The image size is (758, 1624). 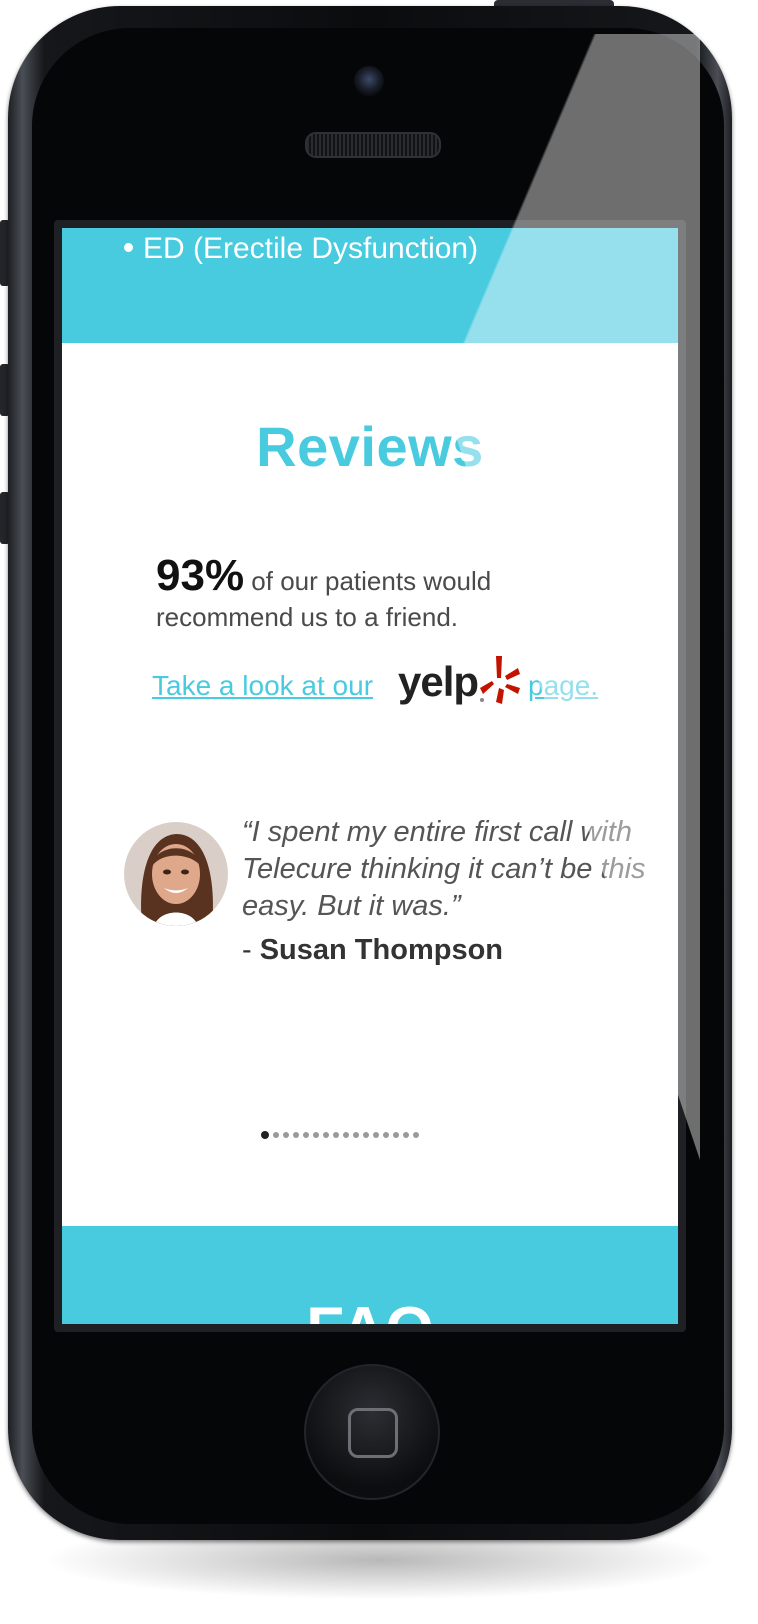 What do you see at coordinates (200, 575) in the screenshot?
I see `stat-percent: 93%` at bounding box center [200, 575].